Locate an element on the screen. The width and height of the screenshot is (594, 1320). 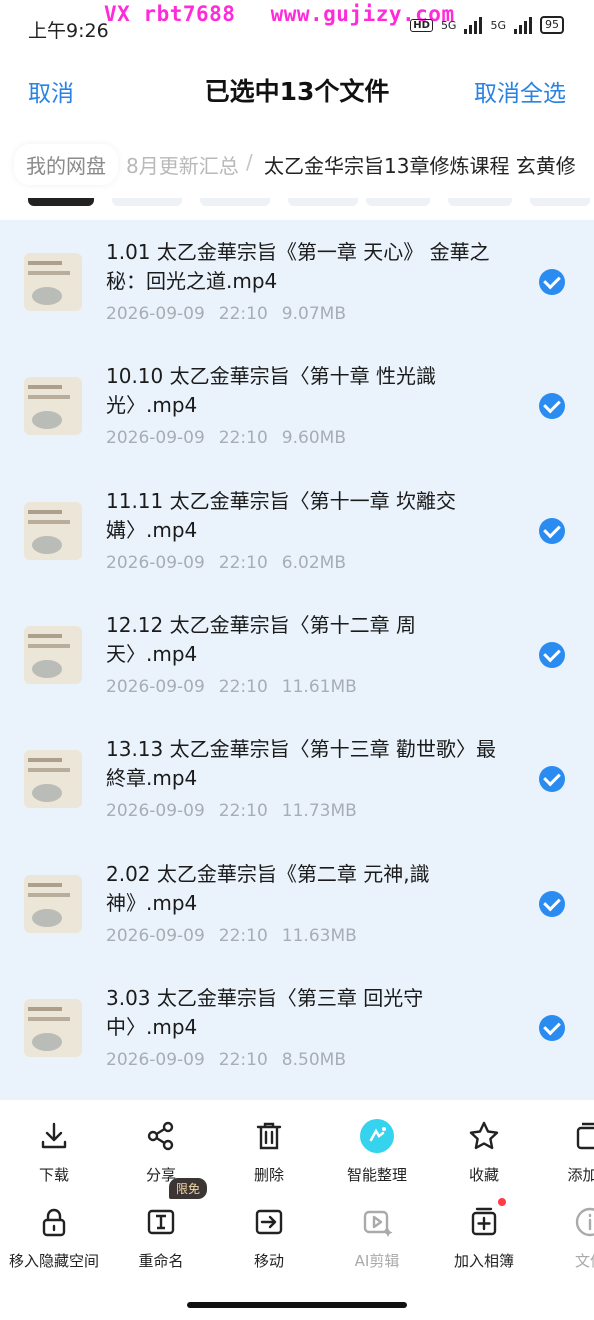
file-name: 1.01 太乙金華宗旨《第一章 天心》 金華之秘：回光之道.mp4 is located at coordinates (298, 266).